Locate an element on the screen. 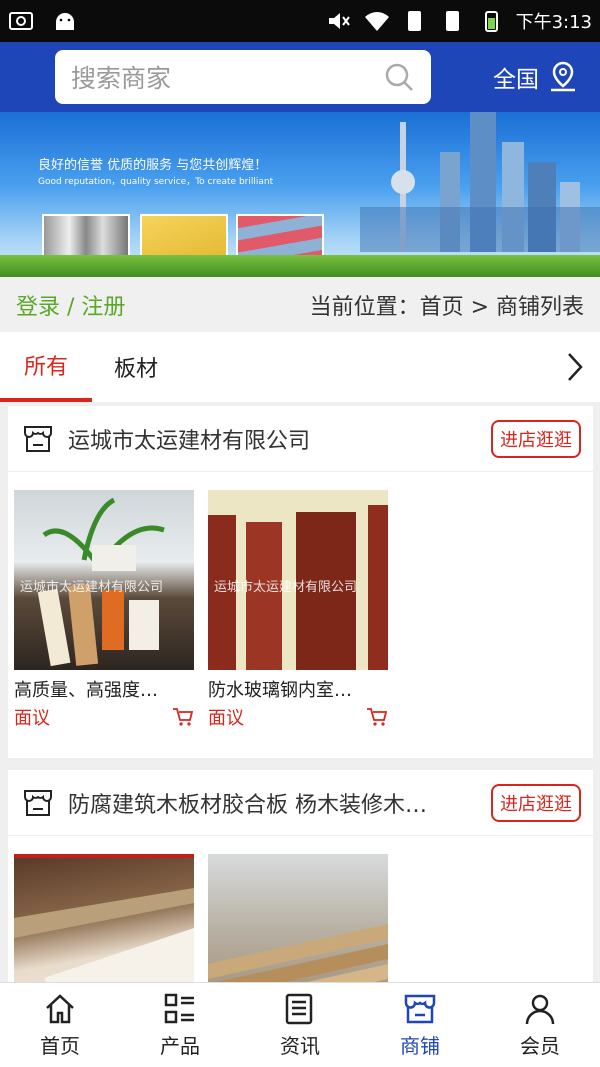 The width and height of the screenshot is (600, 1067). android-icon is located at coordinates (65, 21).